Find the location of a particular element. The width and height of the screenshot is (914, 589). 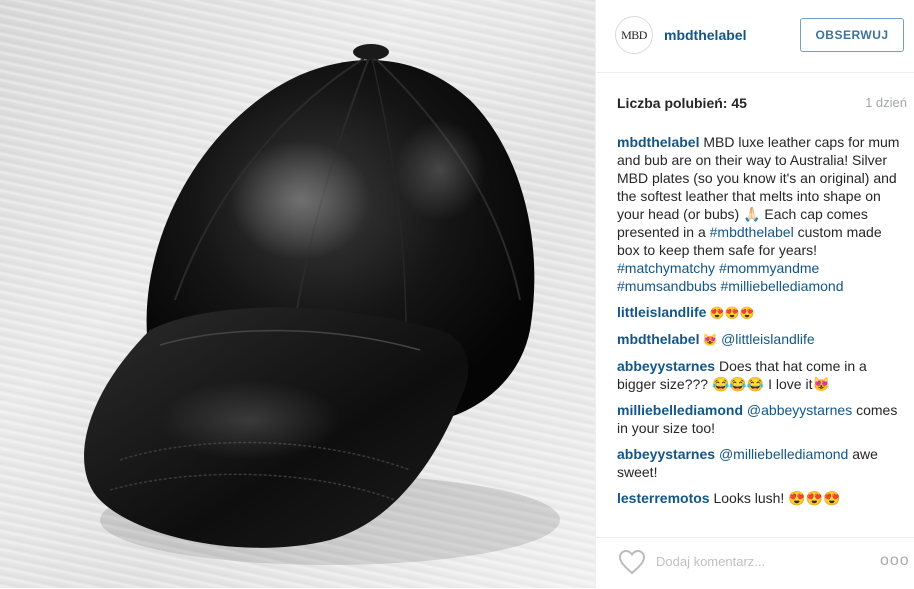

mention-link: @milliebellediamond is located at coordinates (783, 454).